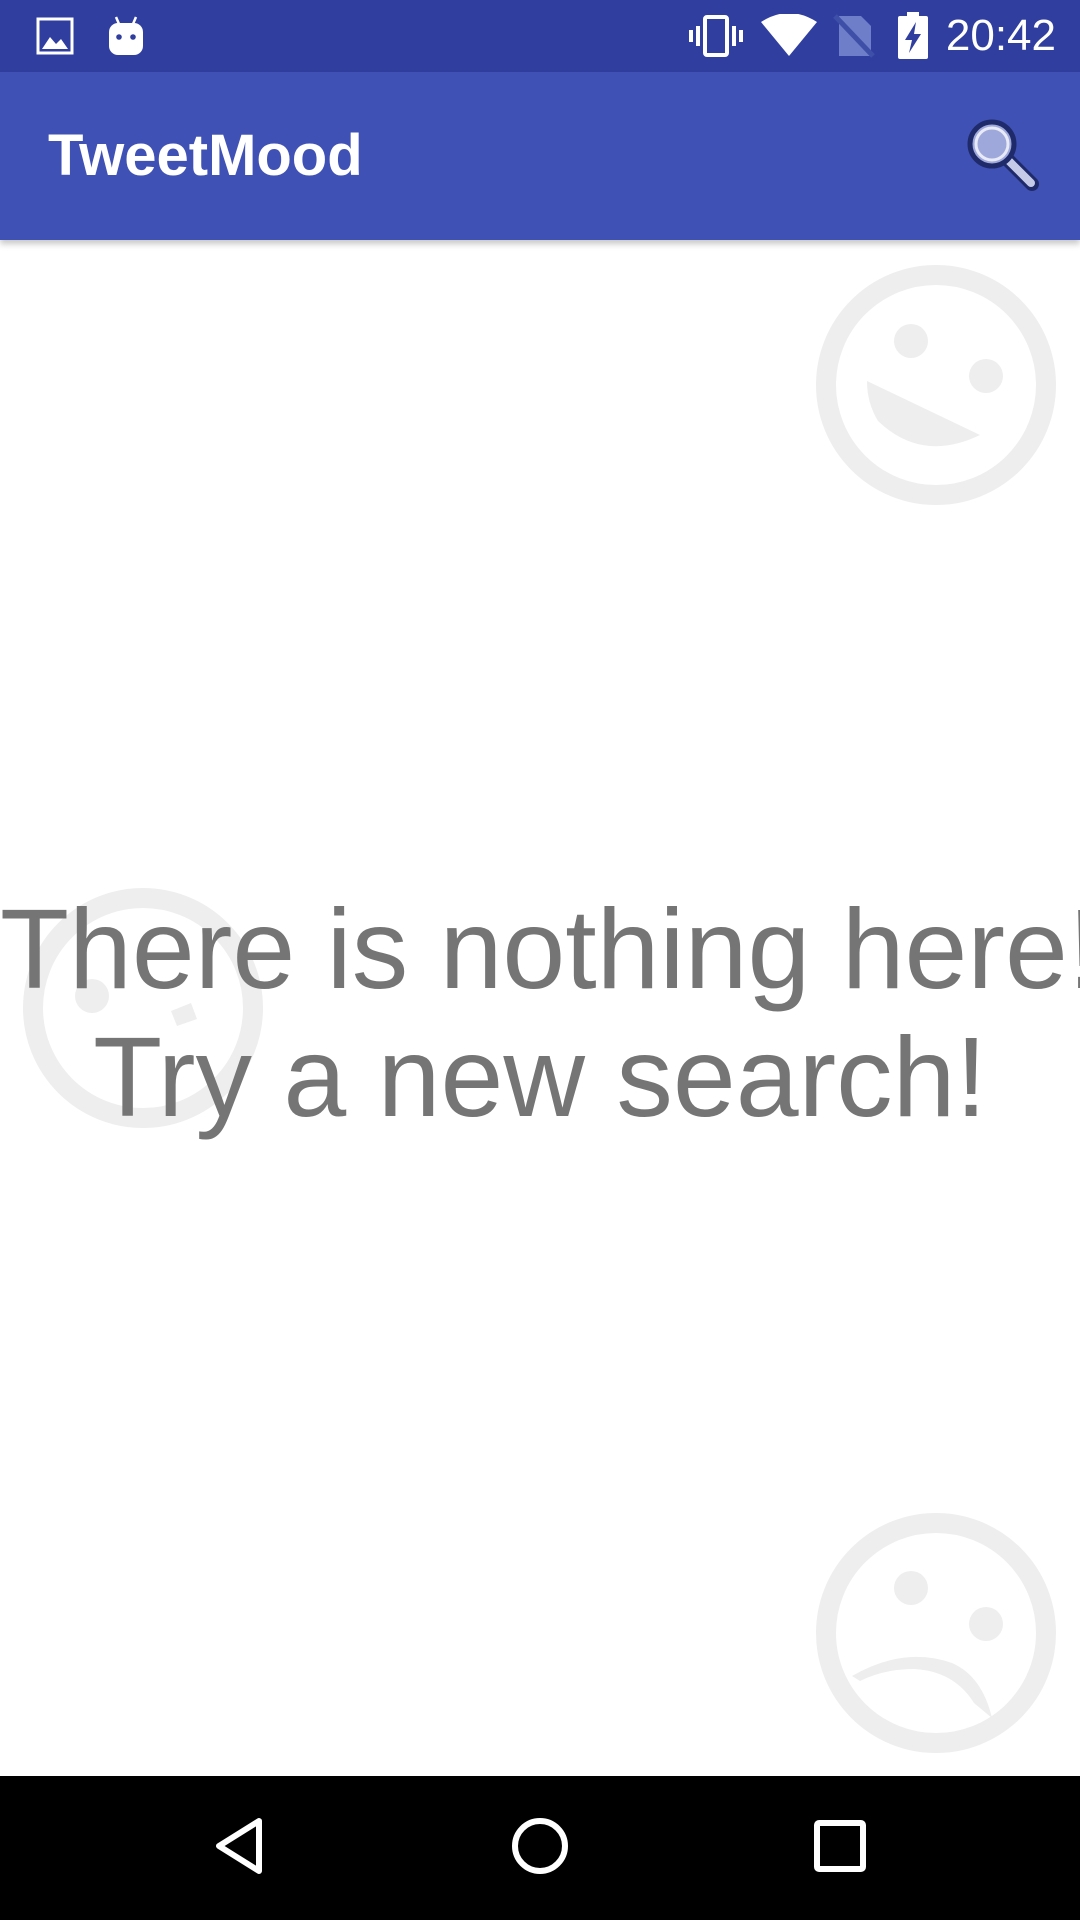 This screenshot has width=1080, height=1920. I want to click on search-button, so click(1002, 156).